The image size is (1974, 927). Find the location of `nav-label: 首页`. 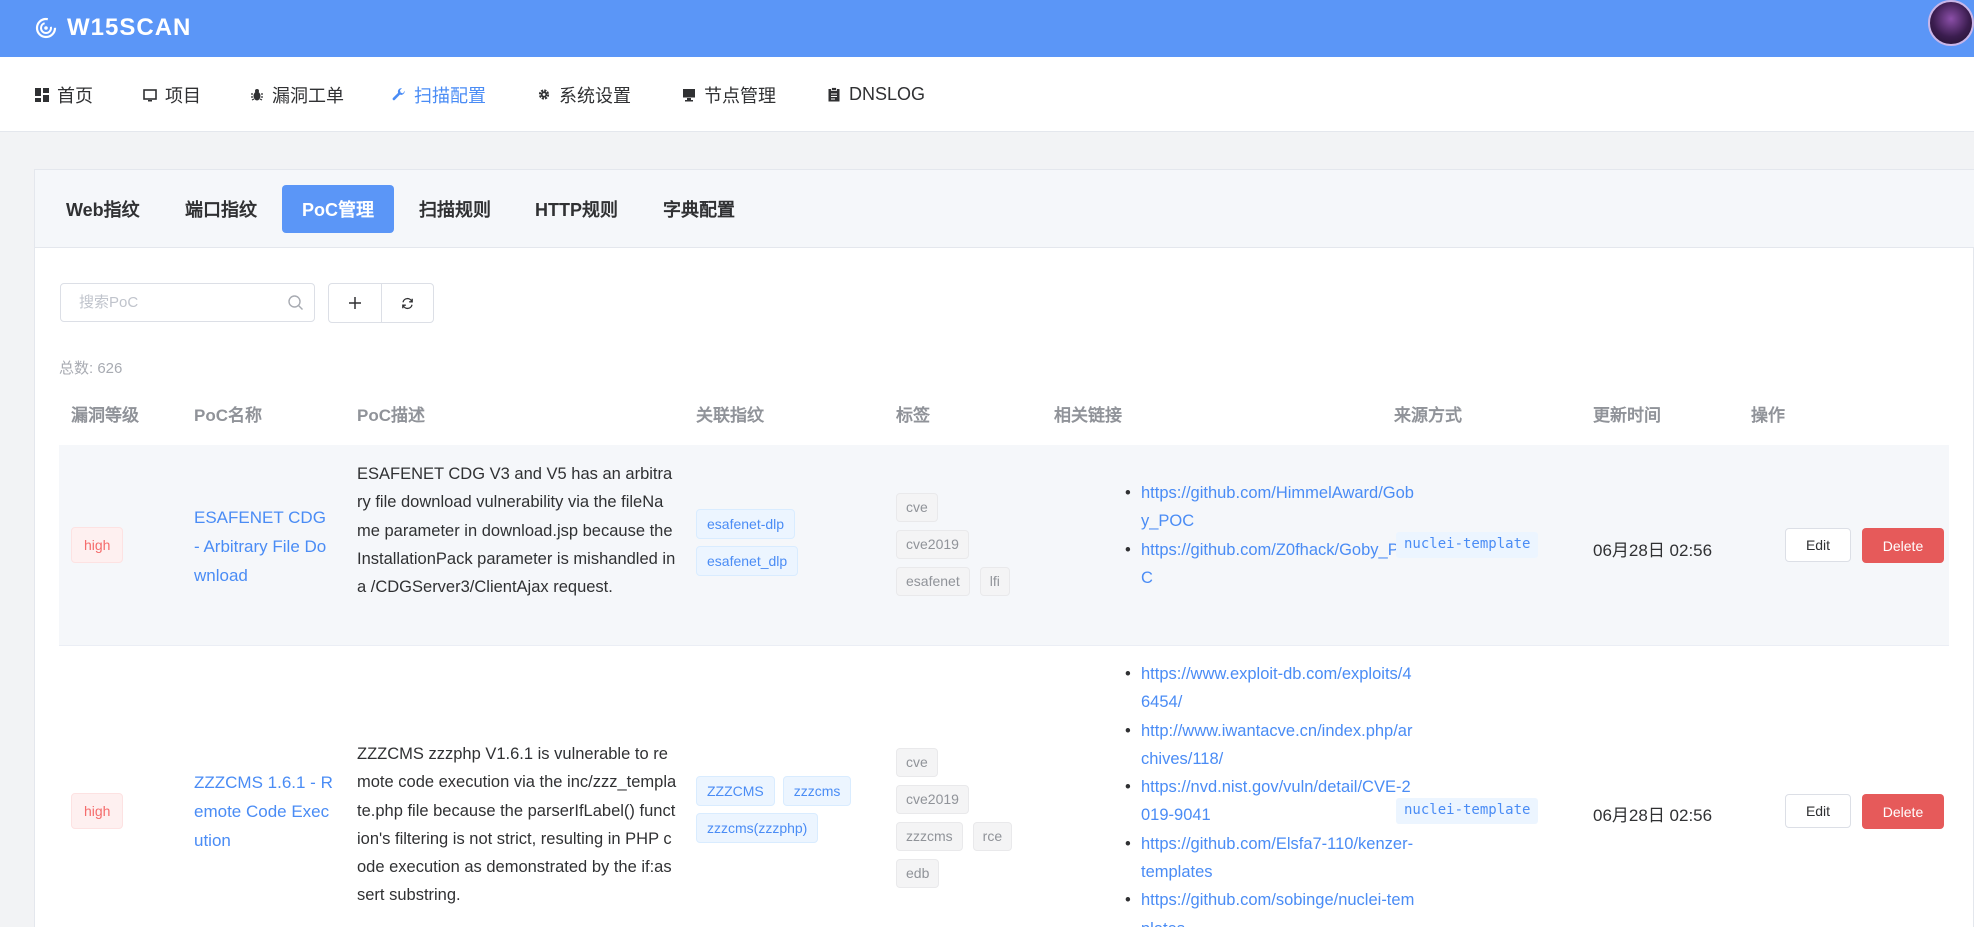

nav-label: 首页 is located at coordinates (75, 95).